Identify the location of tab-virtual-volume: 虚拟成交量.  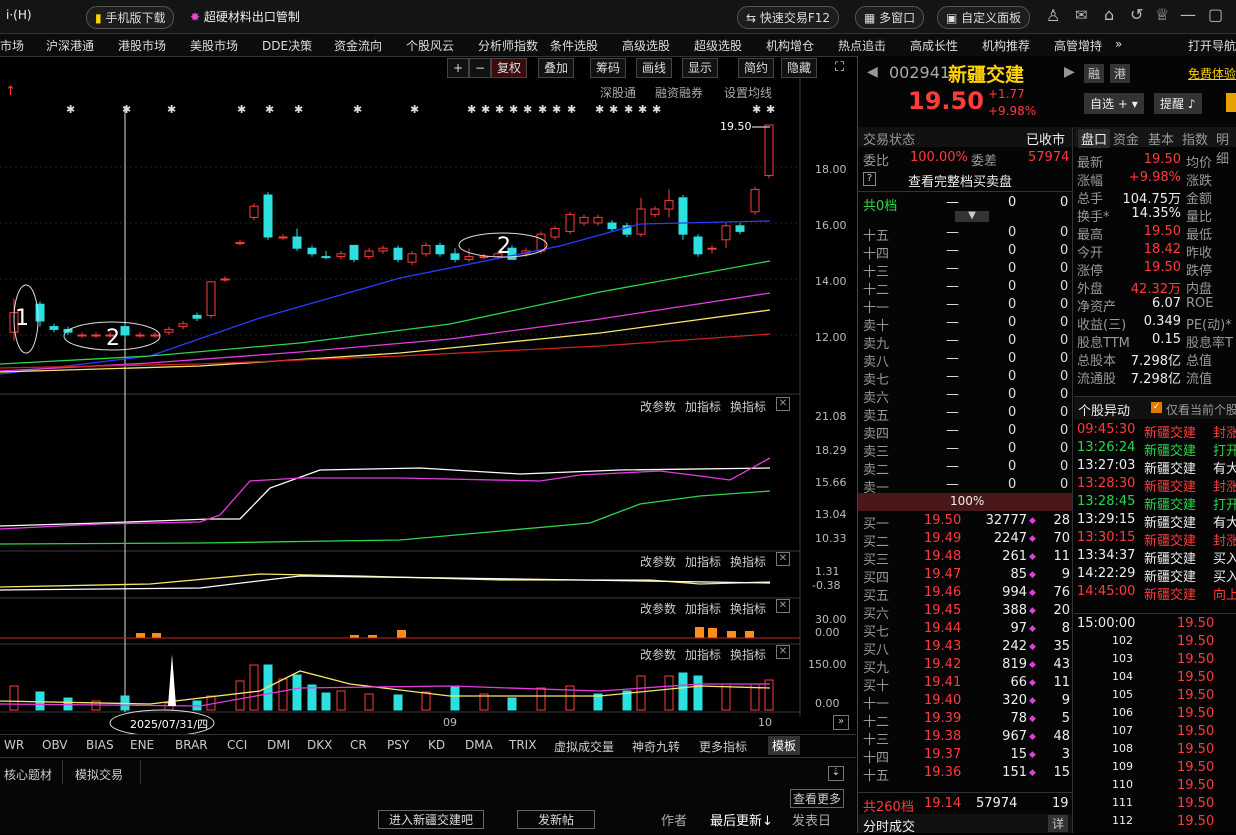
(584, 746).